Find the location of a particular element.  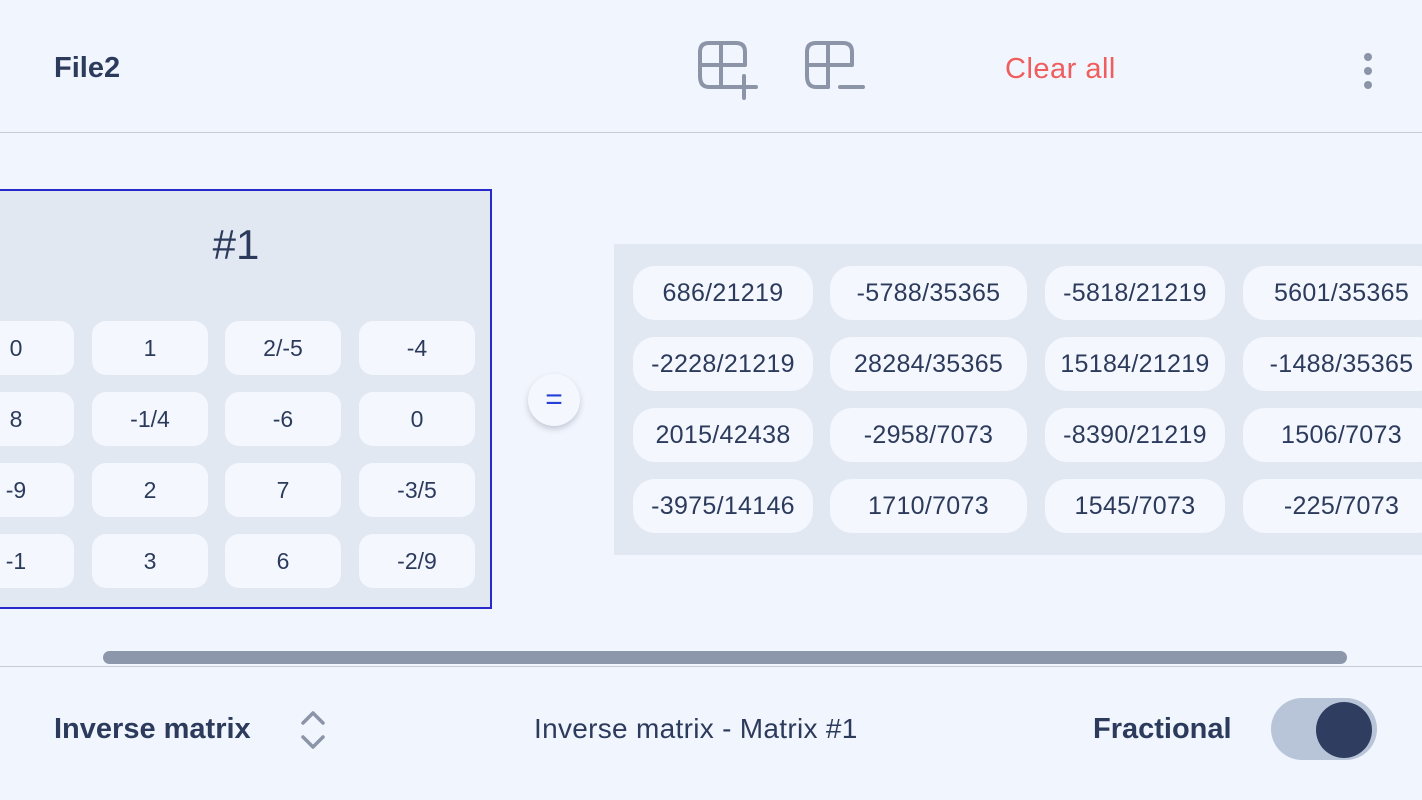

remove-column-button is located at coordinates (836, 67).